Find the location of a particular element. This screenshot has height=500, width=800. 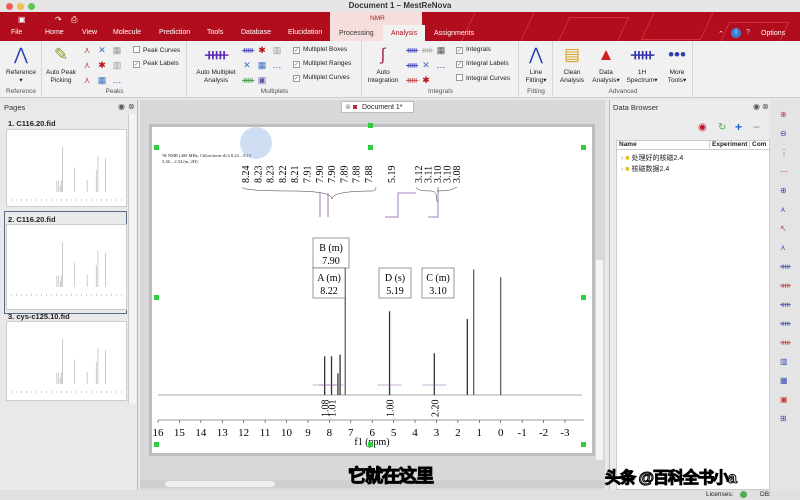

save-icon: ▣ is located at coordinates (22, 19).